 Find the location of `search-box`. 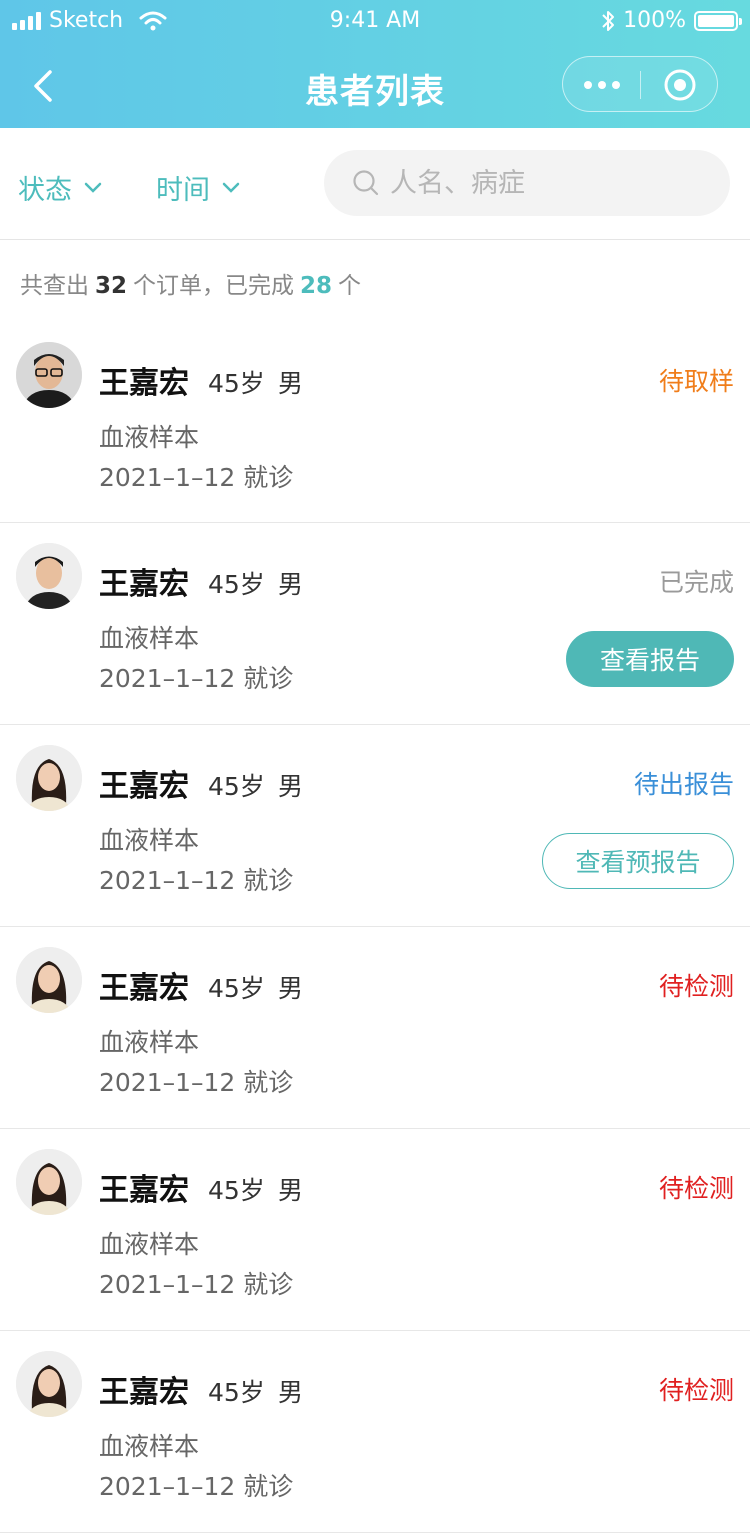

search-box is located at coordinates (527, 183).